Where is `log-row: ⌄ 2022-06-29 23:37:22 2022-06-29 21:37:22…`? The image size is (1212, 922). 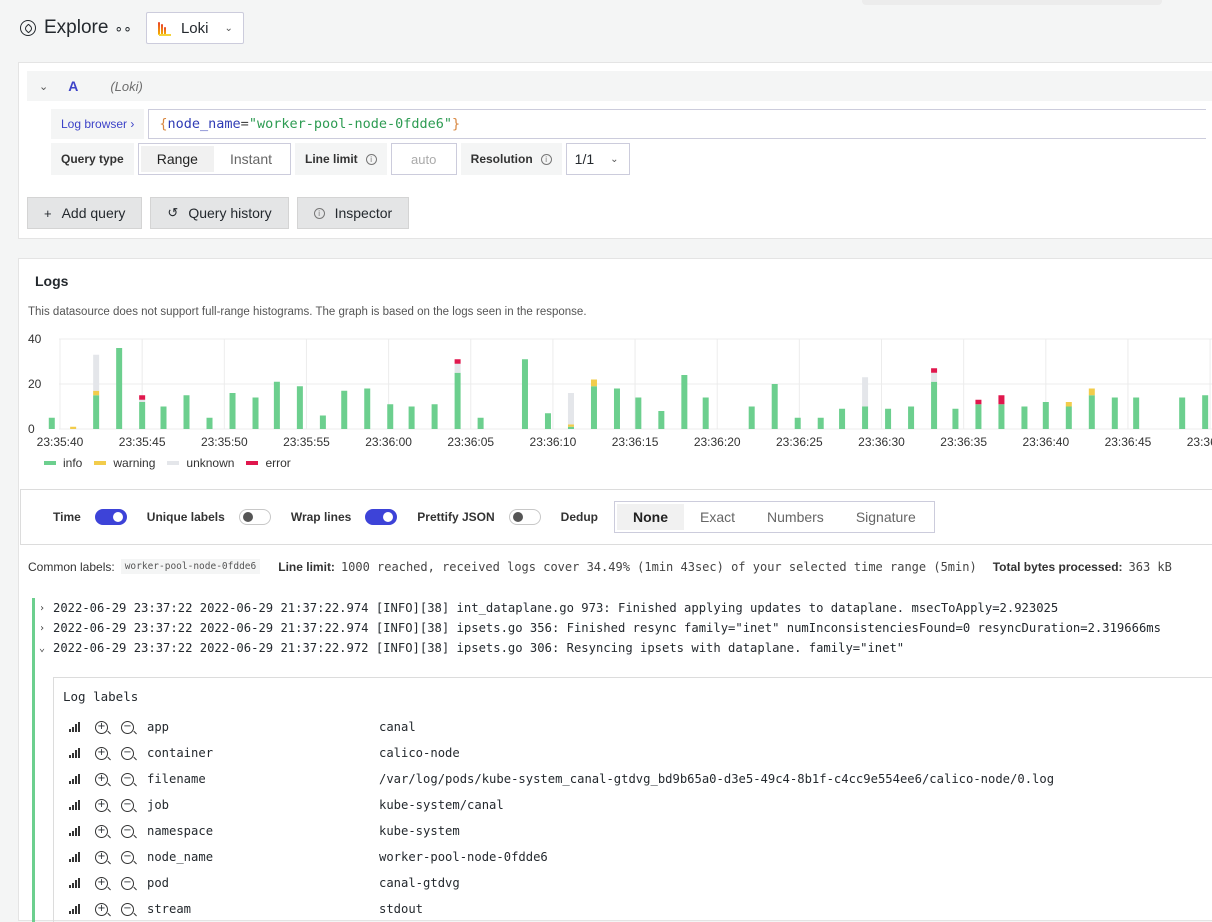 log-row: ⌄ 2022-06-29 23:37:22 2022-06-29 21:37:22… is located at coordinates (596, 648).